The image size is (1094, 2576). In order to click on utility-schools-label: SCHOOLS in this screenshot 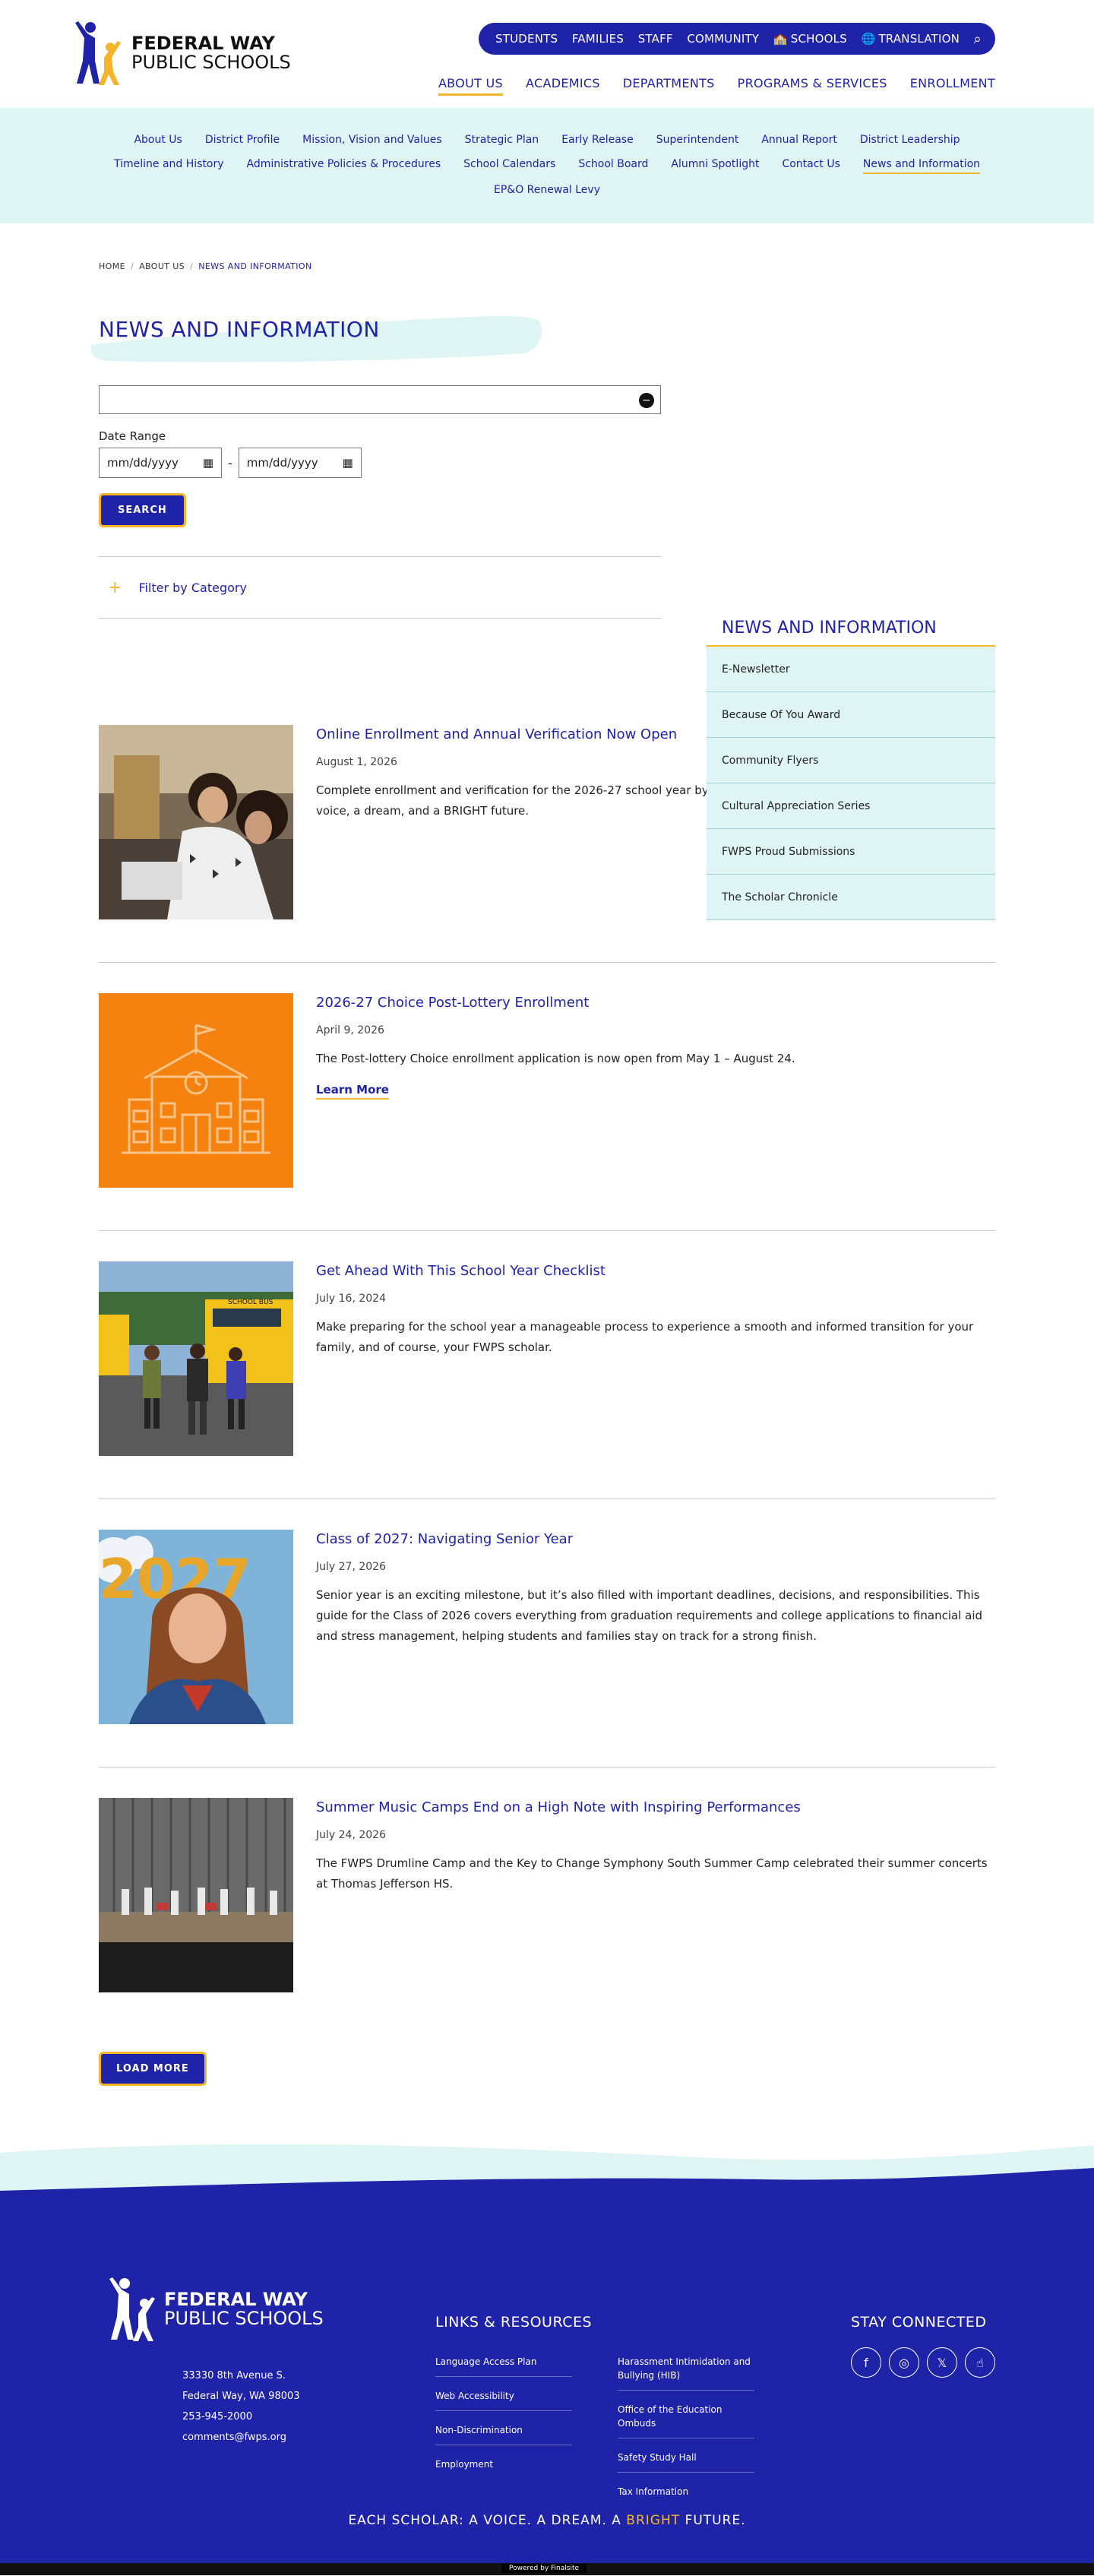, I will do `click(818, 39)`.